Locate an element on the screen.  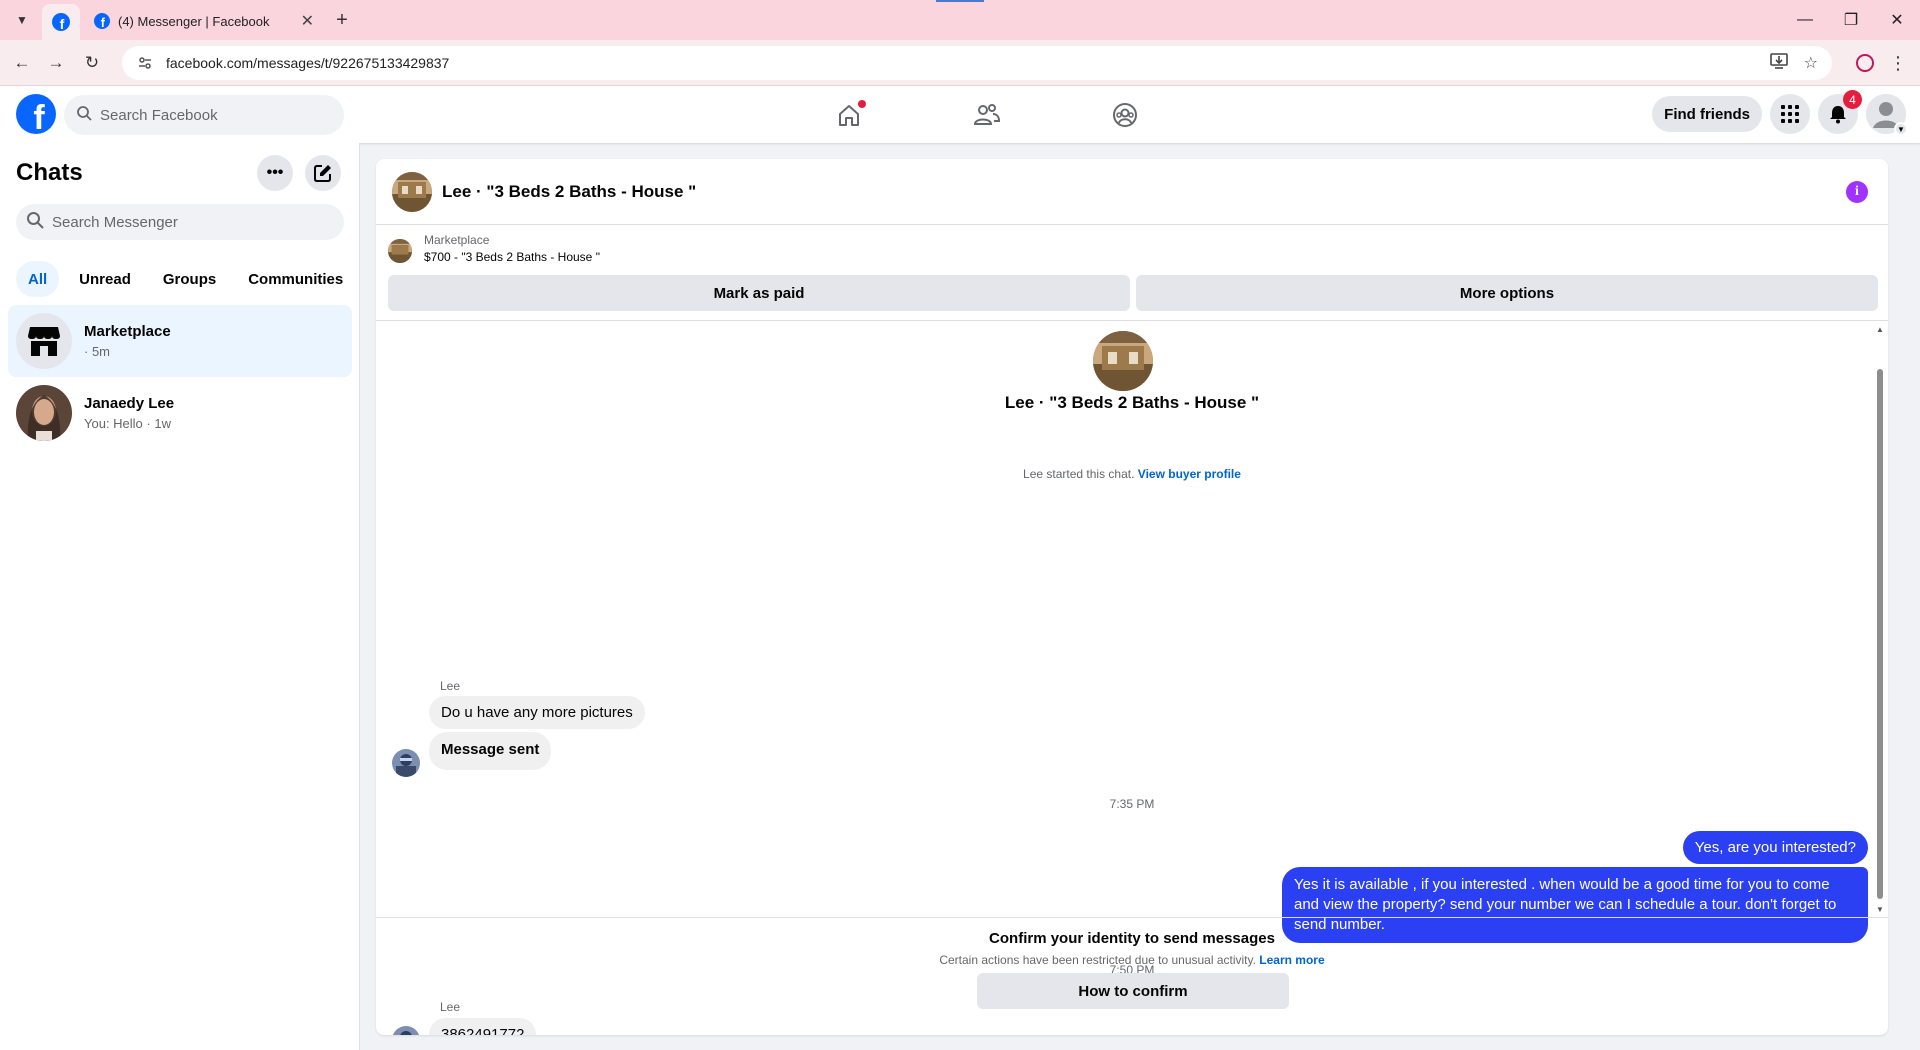
main-nav is located at coordinates (987, 114).